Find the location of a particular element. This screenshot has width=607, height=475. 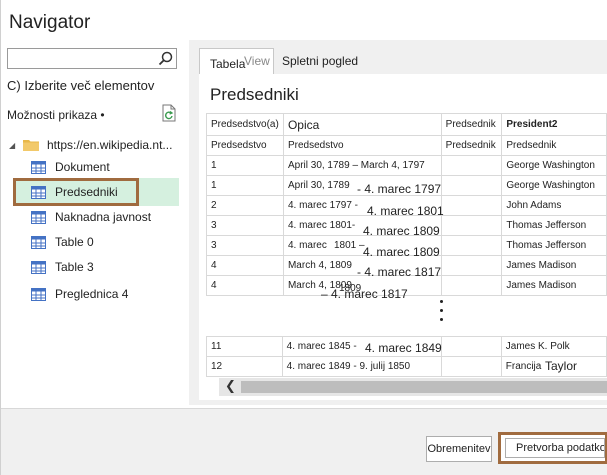

overlay-text: - 4. marec 1797 is located at coordinates (399, 189).